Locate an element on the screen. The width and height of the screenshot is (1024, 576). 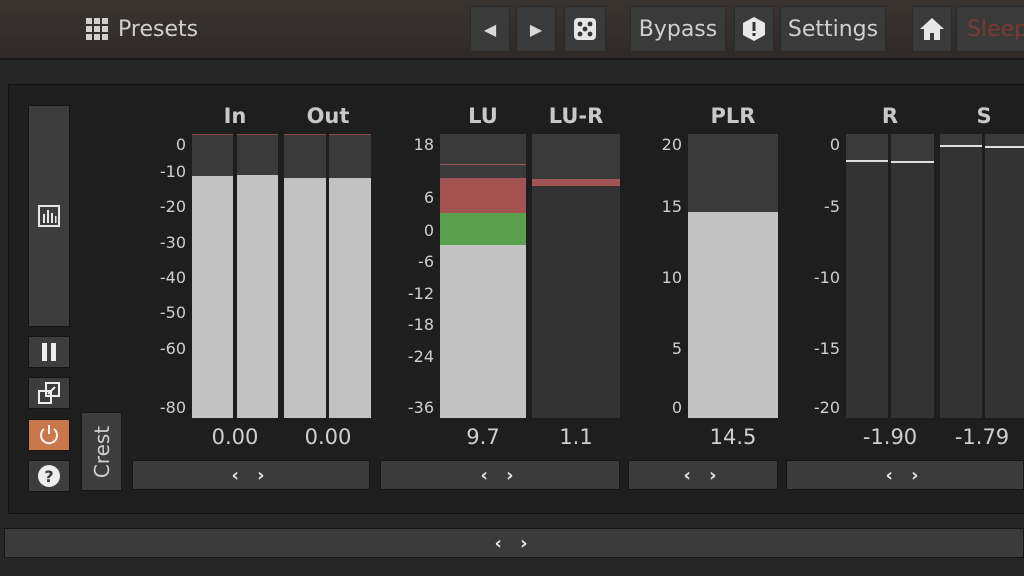
r-header: R is located at coordinates (890, 116).